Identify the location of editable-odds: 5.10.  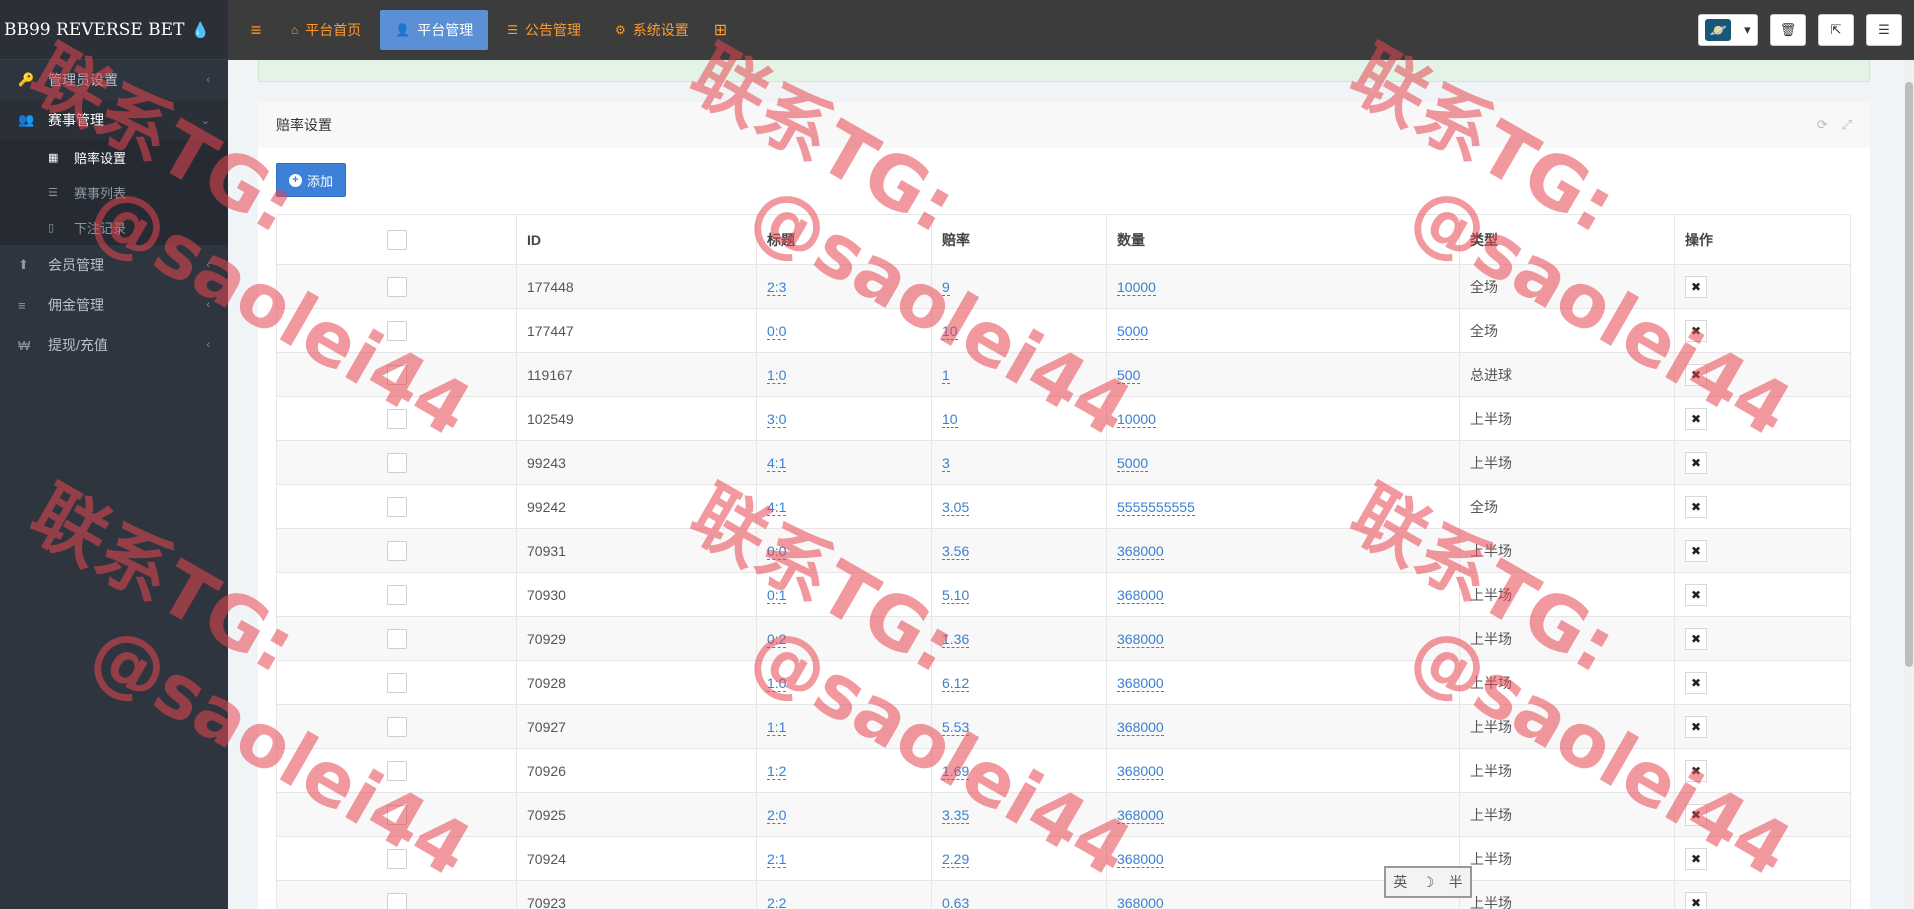
(956, 595).